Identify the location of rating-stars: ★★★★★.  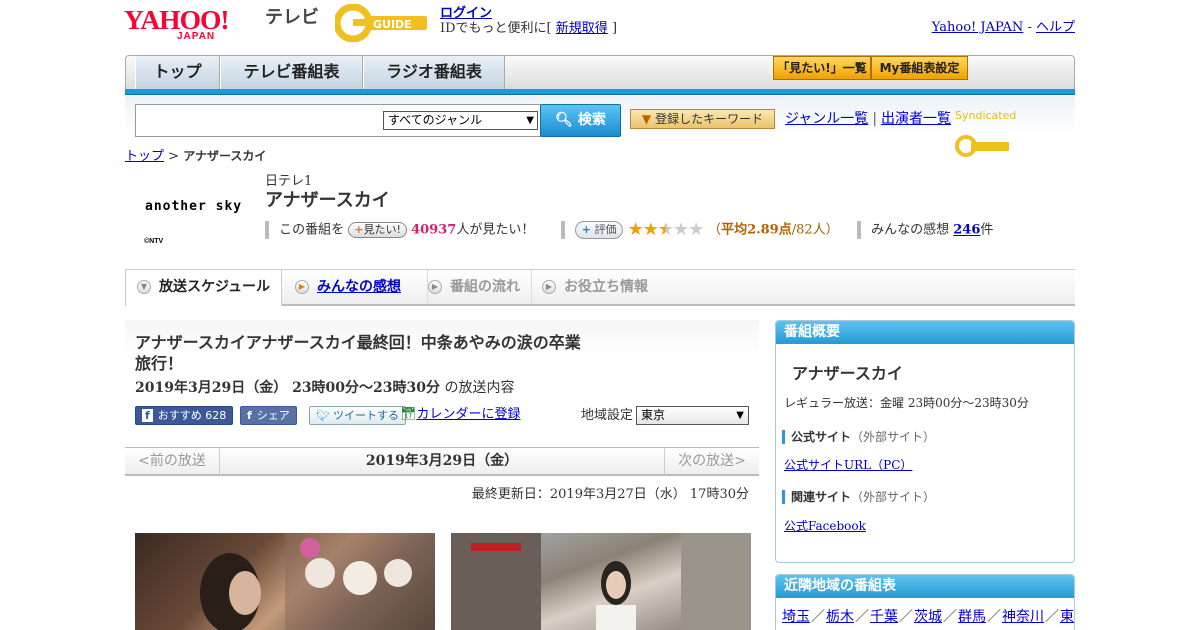
(668, 229).